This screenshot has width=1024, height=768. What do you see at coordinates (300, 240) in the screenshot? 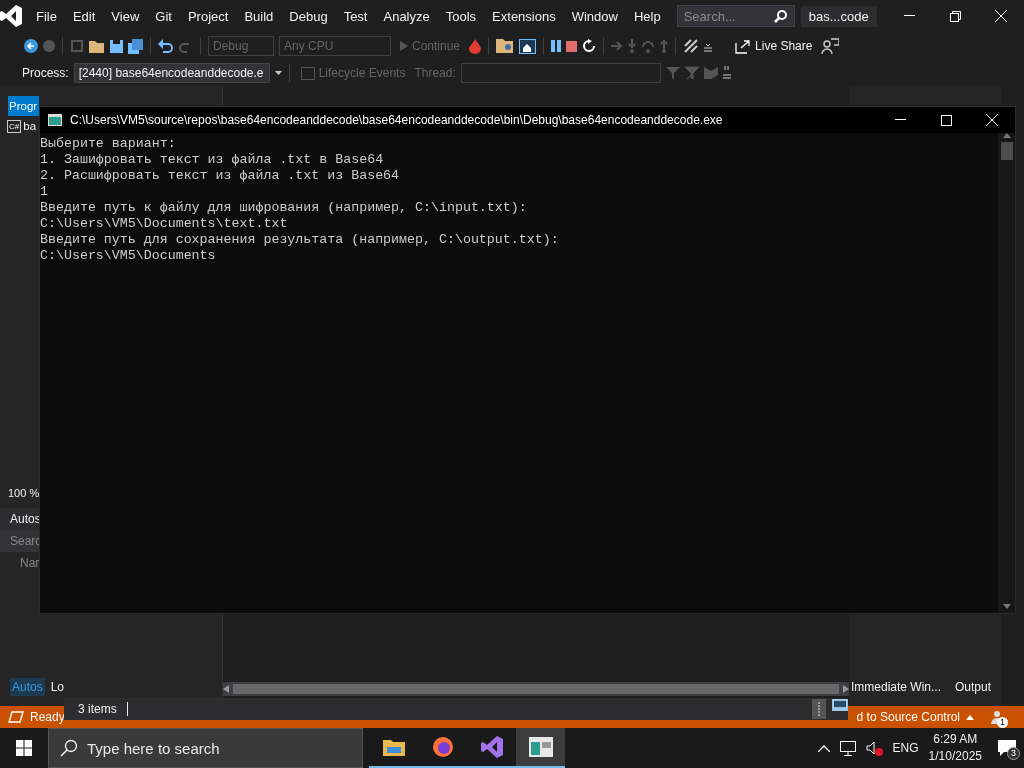
I see `console-line: Введите путь для сохранения результата (например, C:\output.txt):` at bounding box center [300, 240].